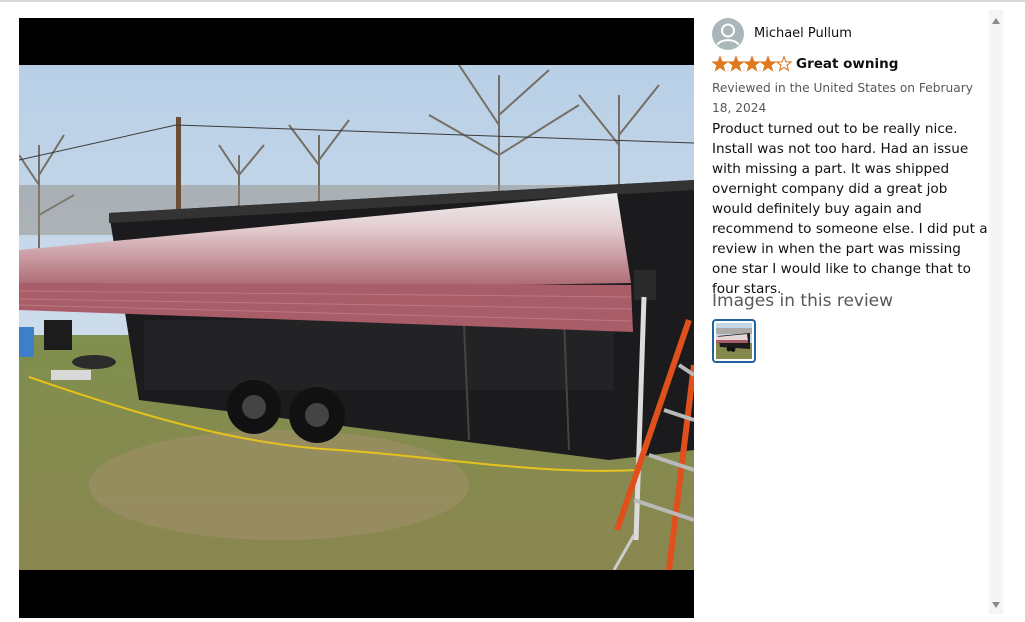  I want to click on triangle-up-icon, so click(996, 21).